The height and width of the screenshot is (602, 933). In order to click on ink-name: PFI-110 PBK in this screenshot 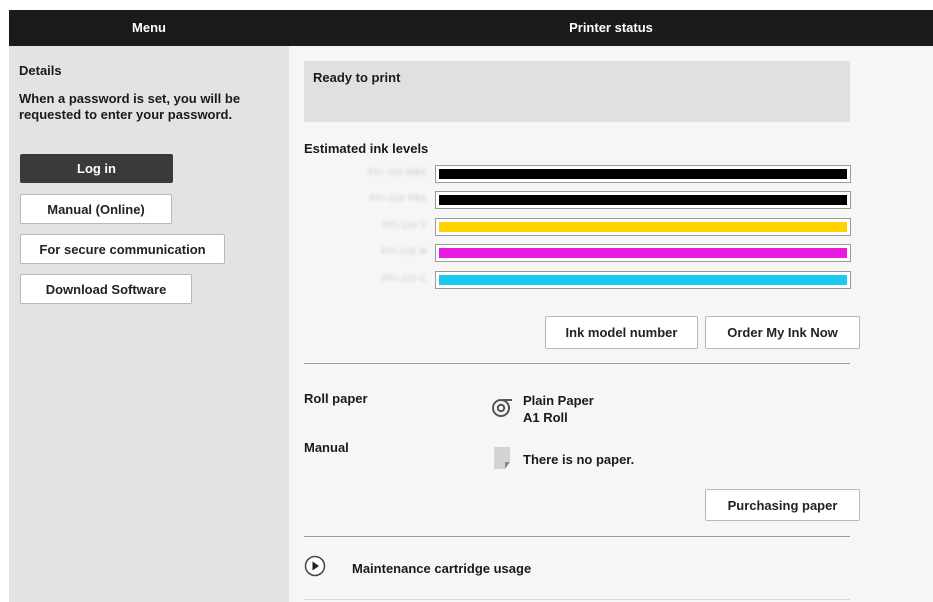, I will do `click(398, 198)`.